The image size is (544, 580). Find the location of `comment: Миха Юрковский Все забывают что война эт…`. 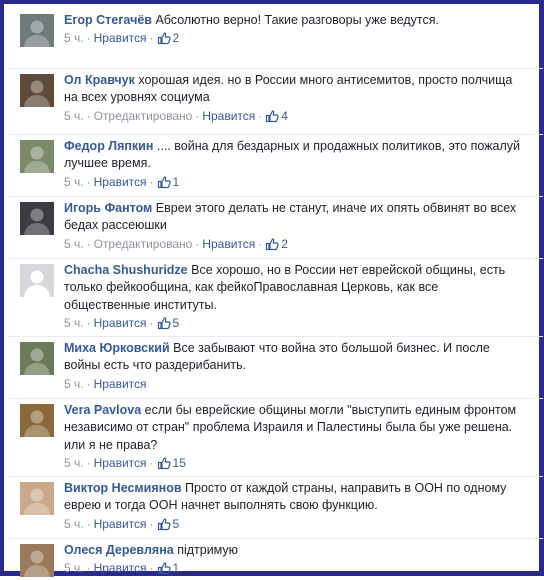

comment: Миха Юрковский Все забывают что война эт… is located at coordinates (275, 367).